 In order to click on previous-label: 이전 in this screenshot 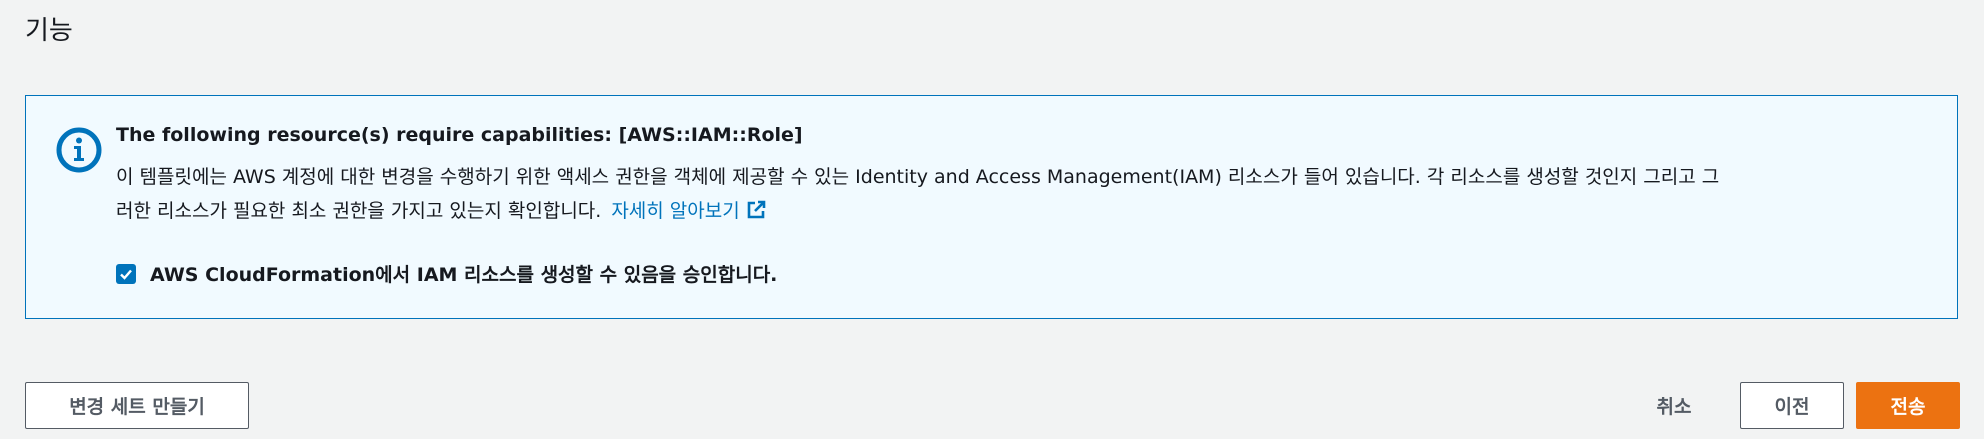, I will do `click(1792, 407)`.